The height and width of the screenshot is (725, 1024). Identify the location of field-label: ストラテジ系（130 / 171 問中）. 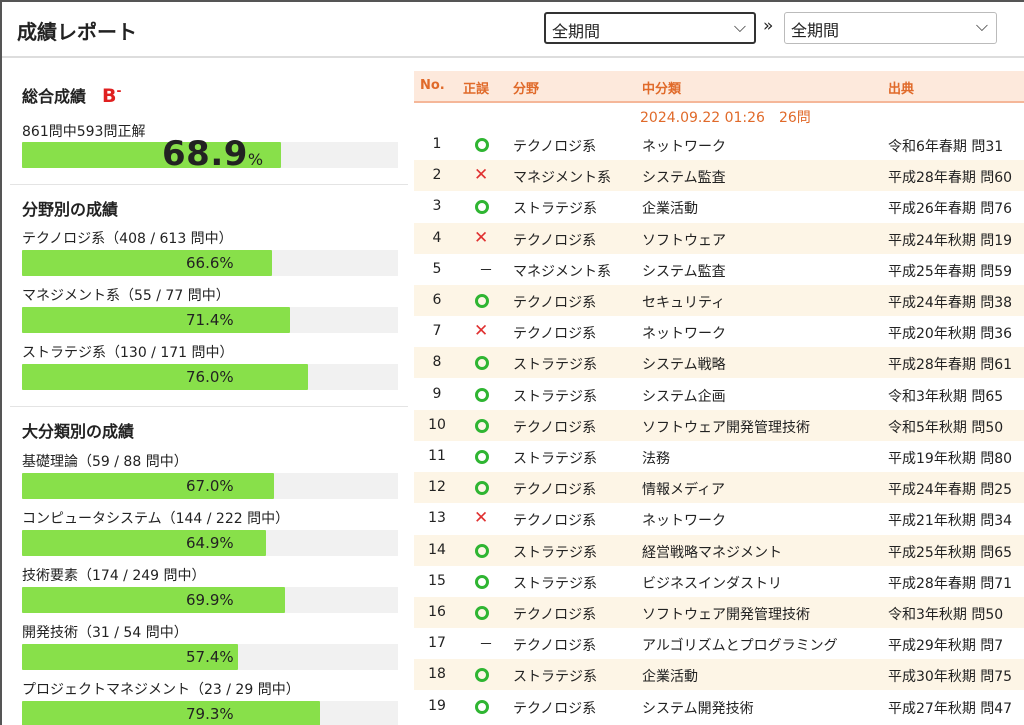
(128, 353).